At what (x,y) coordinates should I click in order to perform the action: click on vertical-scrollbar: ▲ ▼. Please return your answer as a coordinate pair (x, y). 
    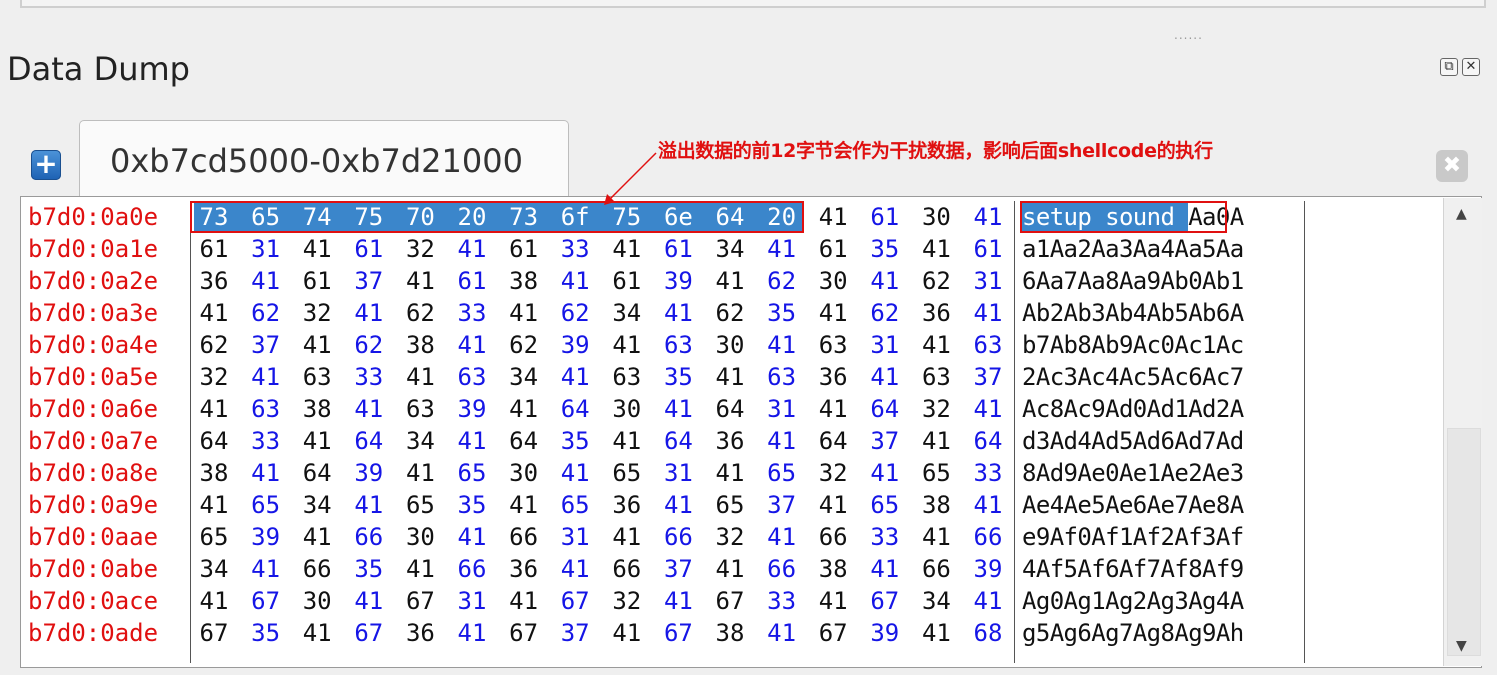
    Looking at the image, I should click on (1462, 432).